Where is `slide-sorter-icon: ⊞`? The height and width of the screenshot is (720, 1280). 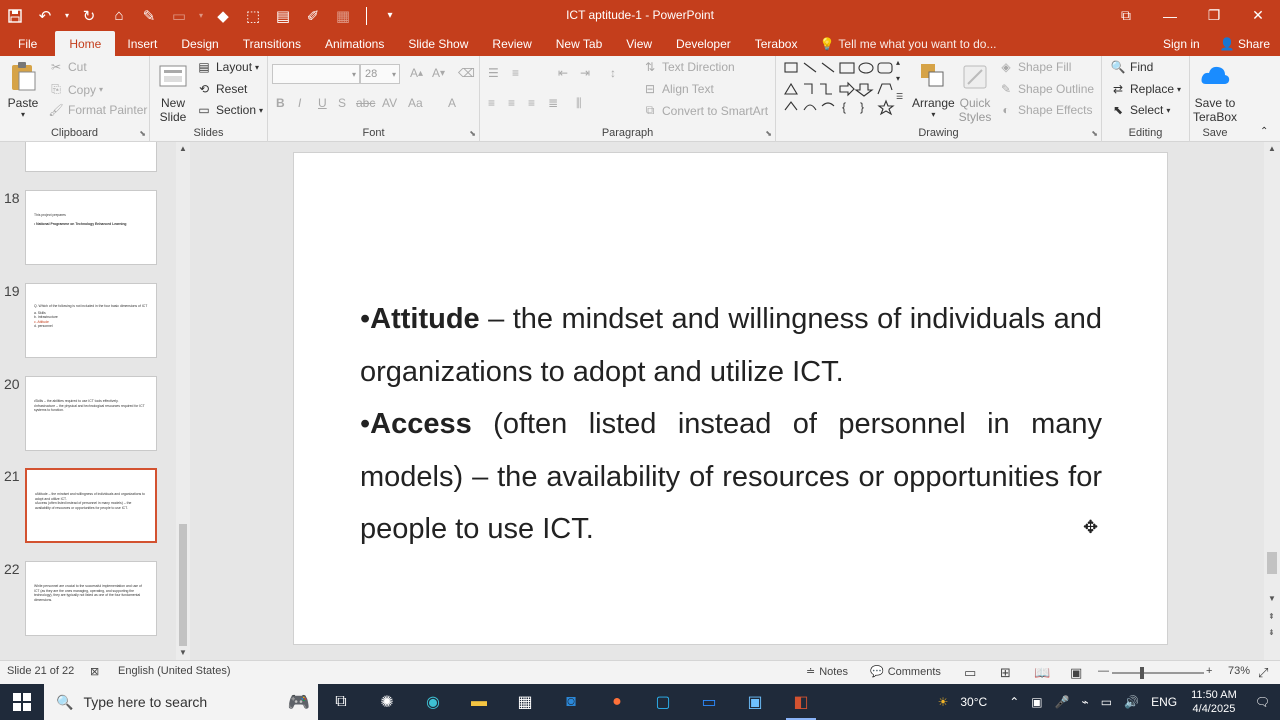
slide-sorter-icon: ⊞ is located at coordinates (1005, 673).